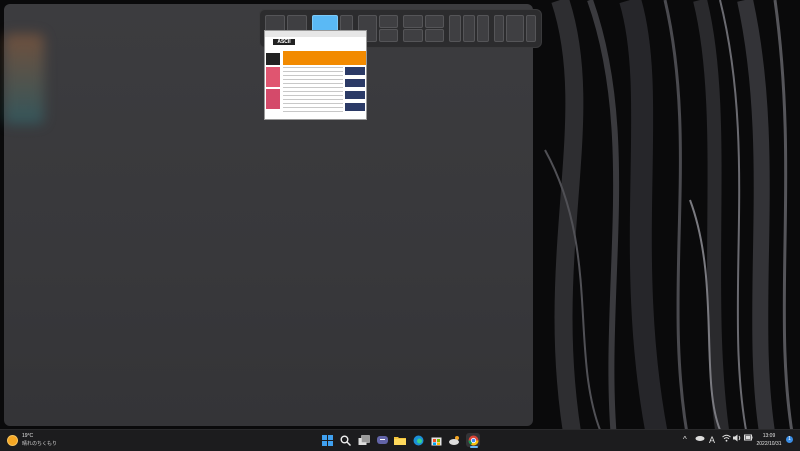  I want to click on thumbnail-right-column, so click(355, 91).